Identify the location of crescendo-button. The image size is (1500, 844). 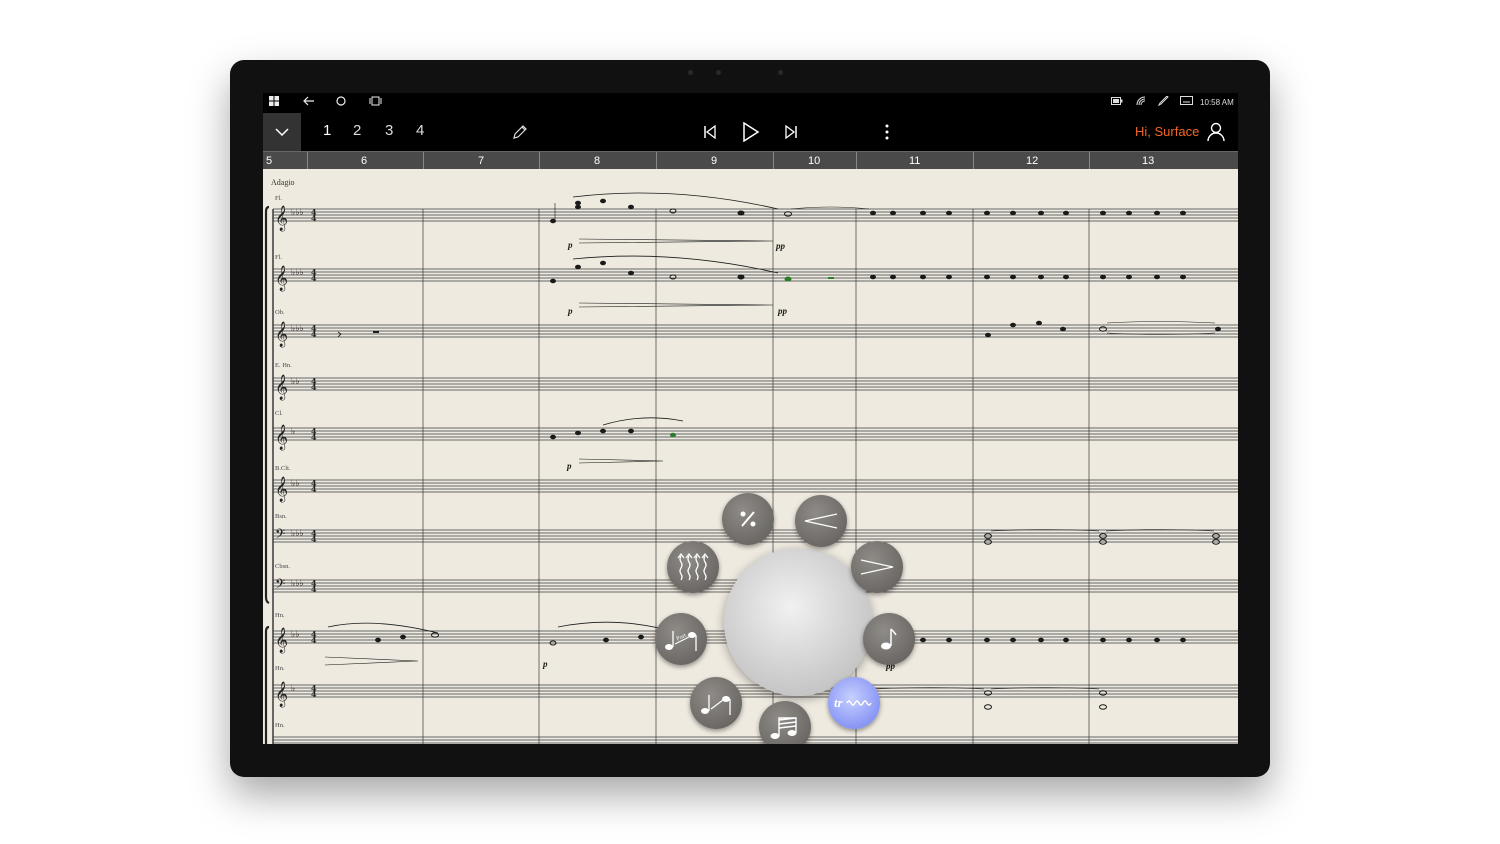
(821, 521).